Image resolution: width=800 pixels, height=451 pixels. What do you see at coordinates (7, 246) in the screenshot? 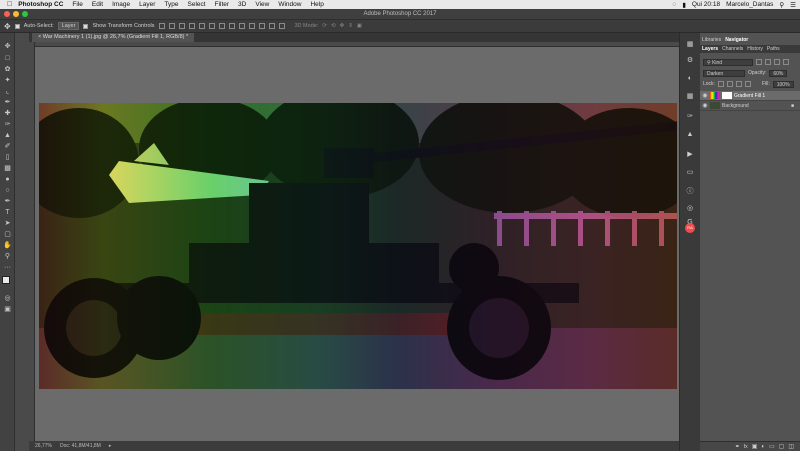
I see `hand-tool-icon: ✋` at bounding box center [7, 246].